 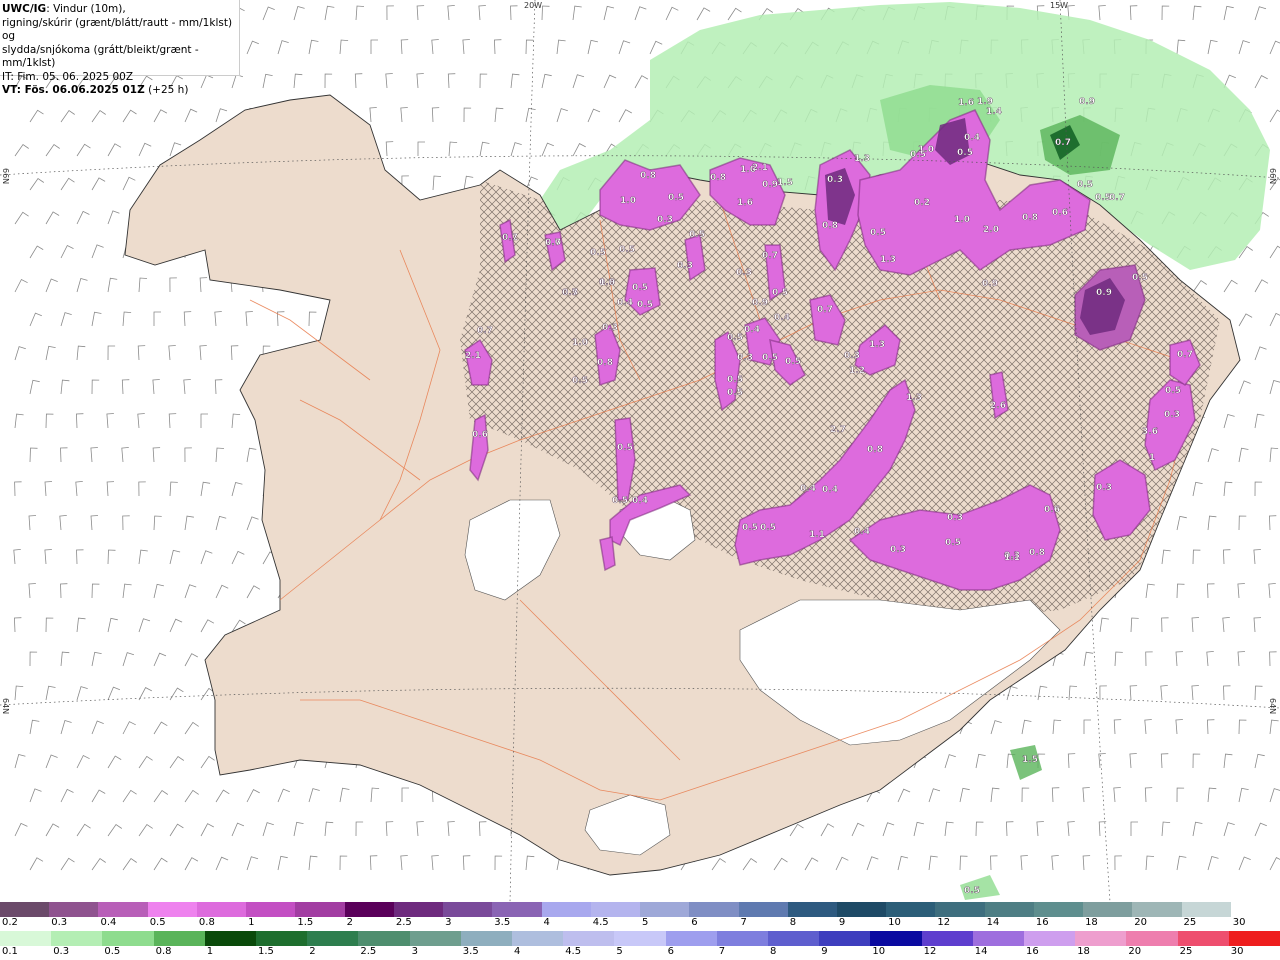 What do you see at coordinates (546, 922) in the screenshot?
I see `legend-label: 4` at bounding box center [546, 922].